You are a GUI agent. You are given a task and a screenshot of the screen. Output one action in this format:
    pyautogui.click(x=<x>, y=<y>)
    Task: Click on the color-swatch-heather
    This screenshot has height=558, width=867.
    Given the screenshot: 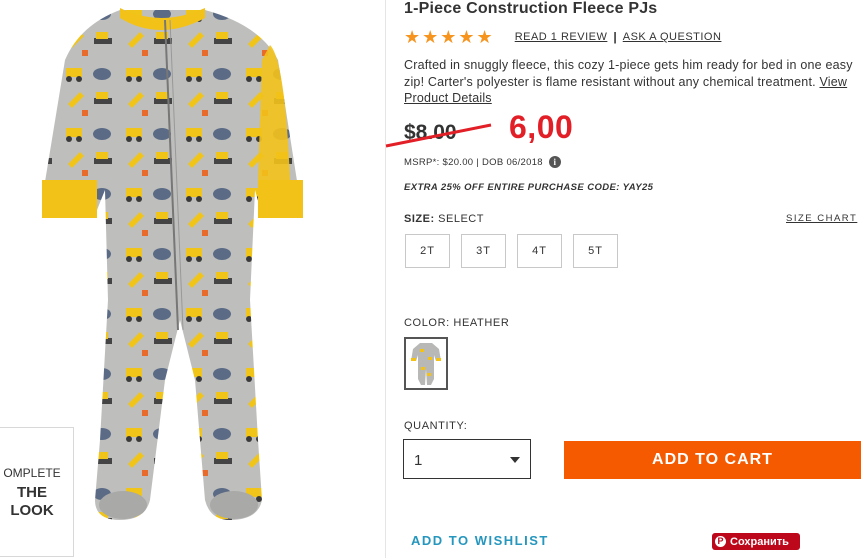 What is the action you would take?
    pyautogui.click(x=426, y=363)
    